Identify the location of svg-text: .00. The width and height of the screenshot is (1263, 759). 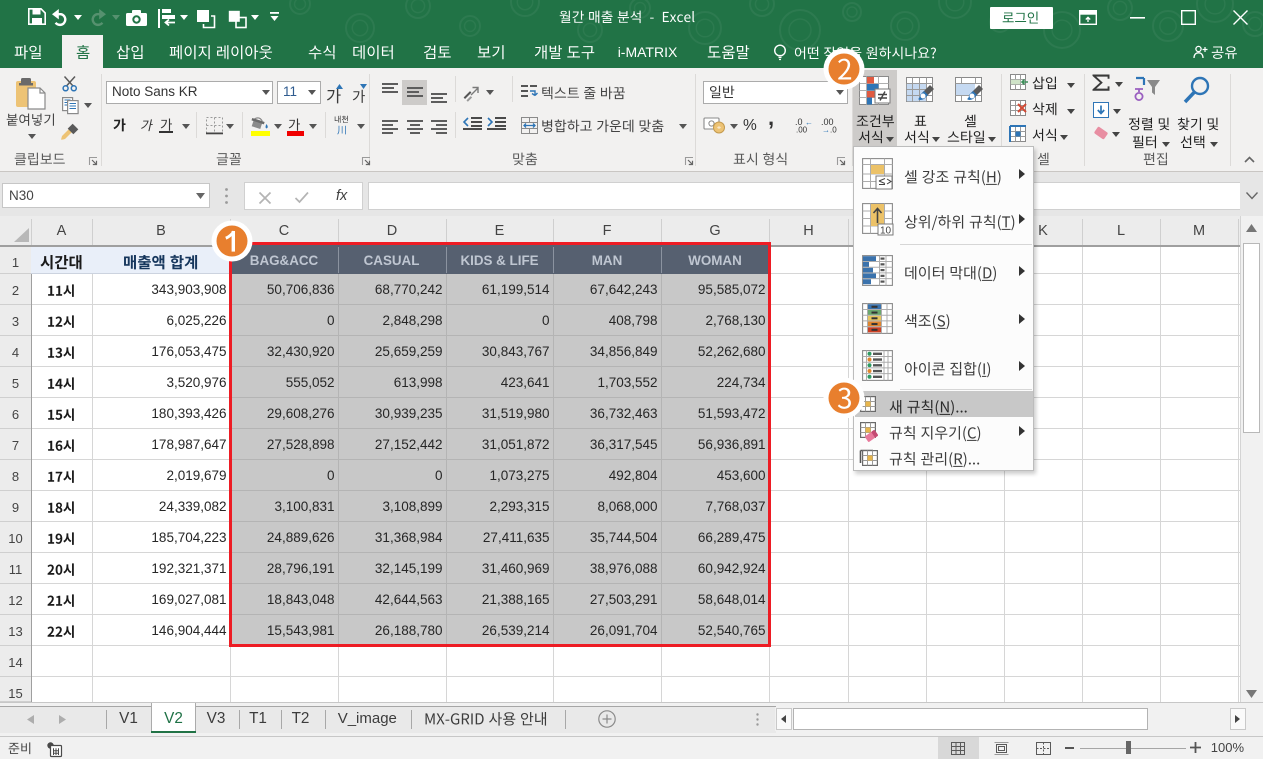
(802, 130).